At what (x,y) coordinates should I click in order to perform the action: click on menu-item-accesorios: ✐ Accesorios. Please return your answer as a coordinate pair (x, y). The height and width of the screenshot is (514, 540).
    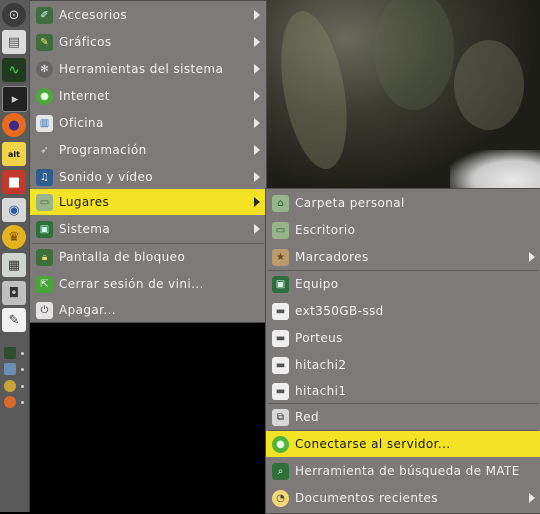
    Looking at the image, I should click on (148, 15).